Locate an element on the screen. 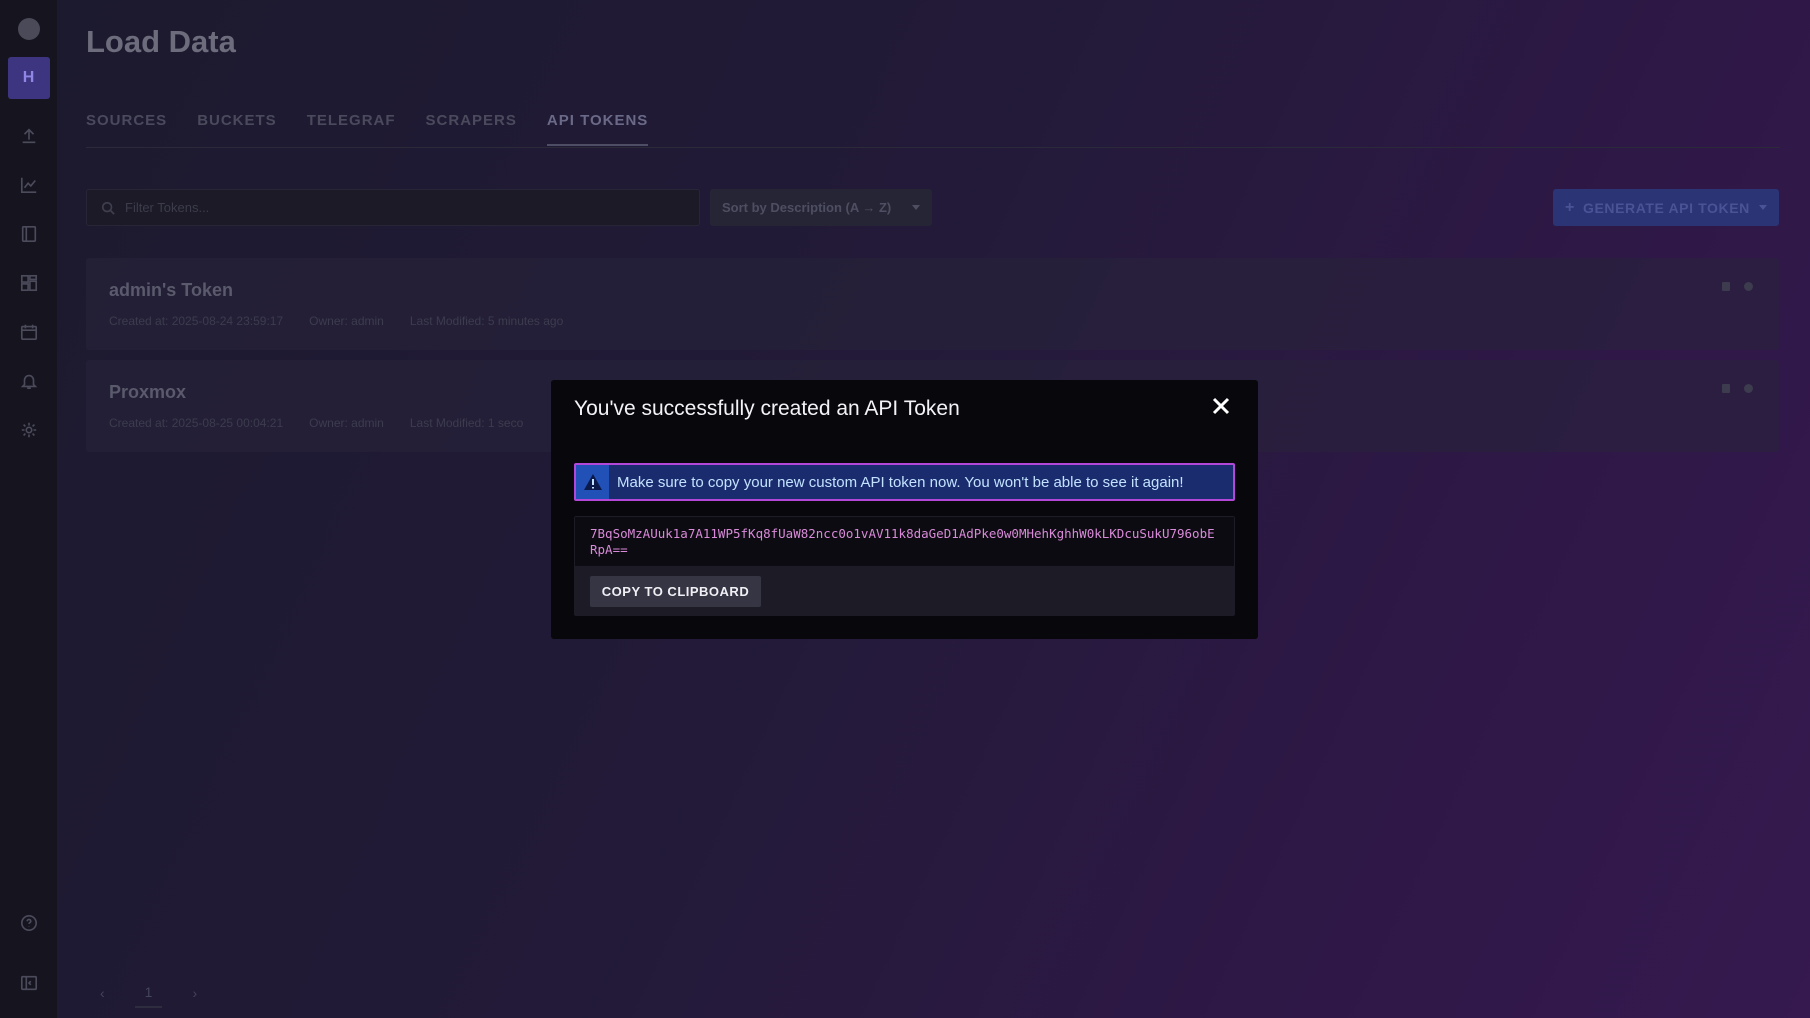  close-icon is located at coordinates (1221, 406).